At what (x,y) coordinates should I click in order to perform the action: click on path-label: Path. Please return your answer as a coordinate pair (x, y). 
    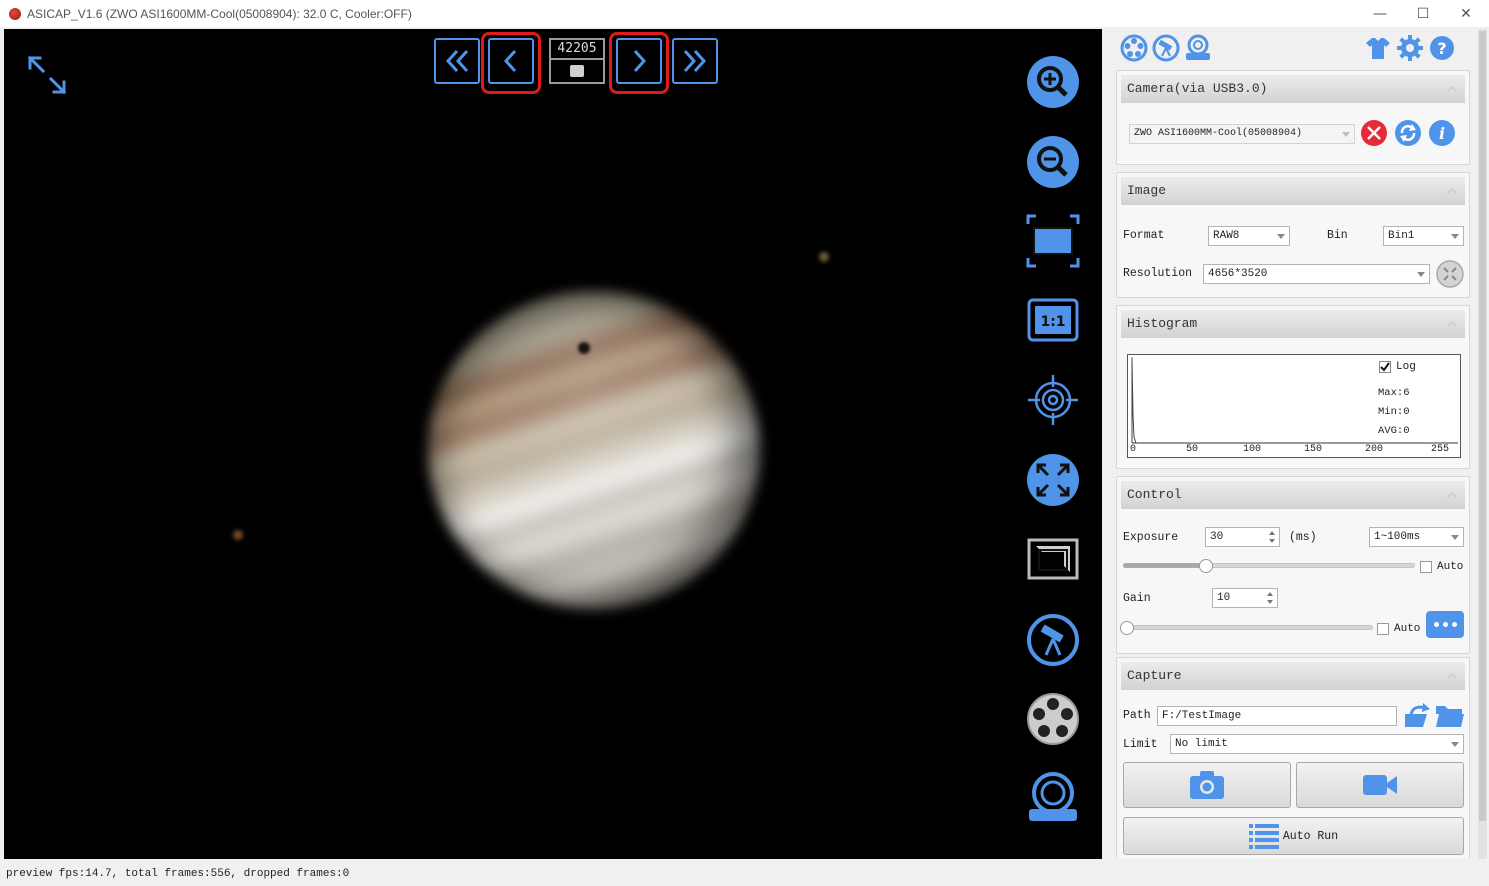
    Looking at the image, I should click on (1137, 715).